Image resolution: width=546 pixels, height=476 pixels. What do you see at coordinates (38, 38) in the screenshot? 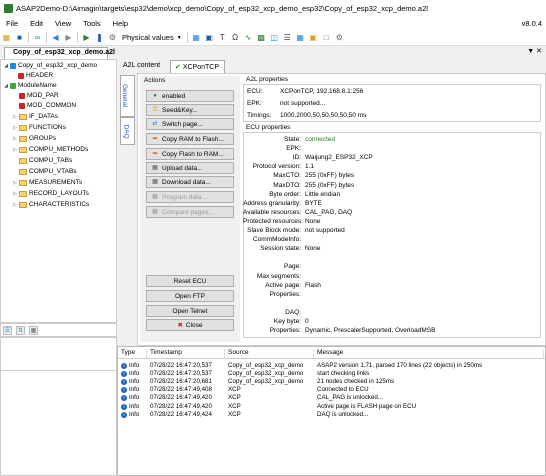
I see `link-icon: ∞` at bounding box center [38, 38].